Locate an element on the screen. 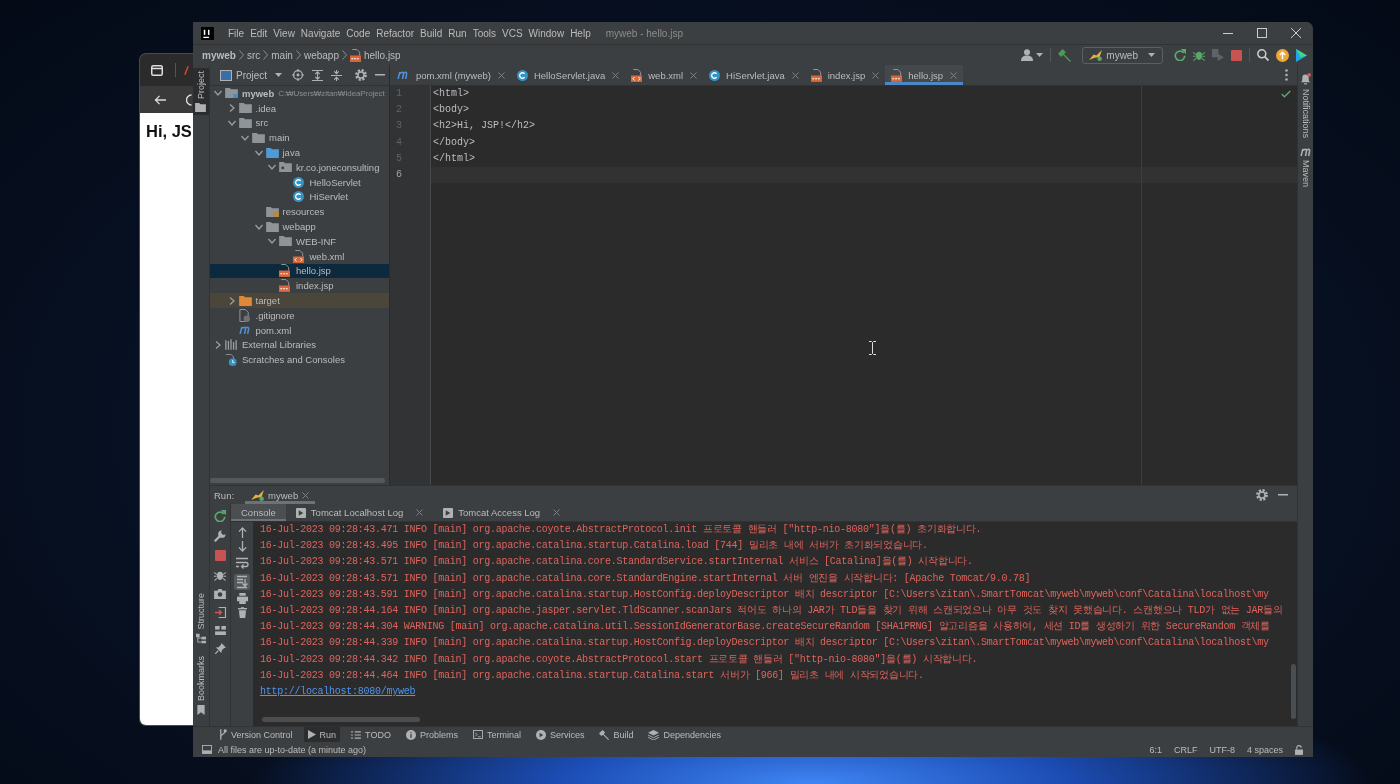  tool-window-button: Version Control is located at coordinates (256, 734).